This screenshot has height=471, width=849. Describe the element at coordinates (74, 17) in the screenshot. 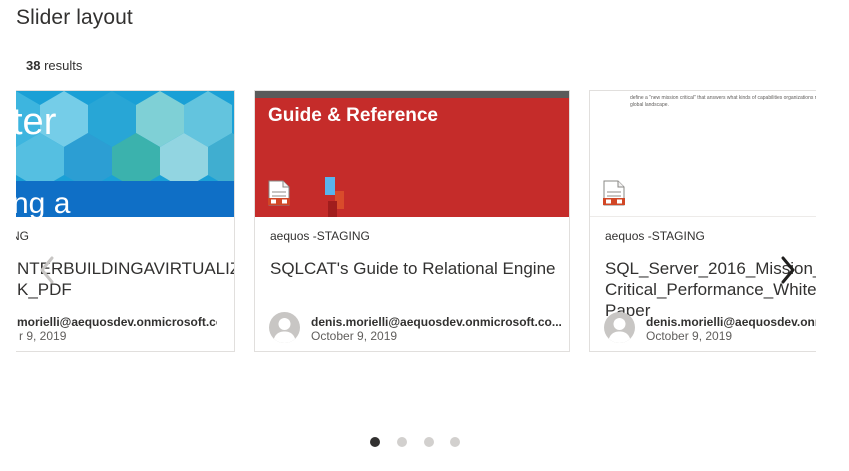

I see `page-title: Slider layout` at that location.